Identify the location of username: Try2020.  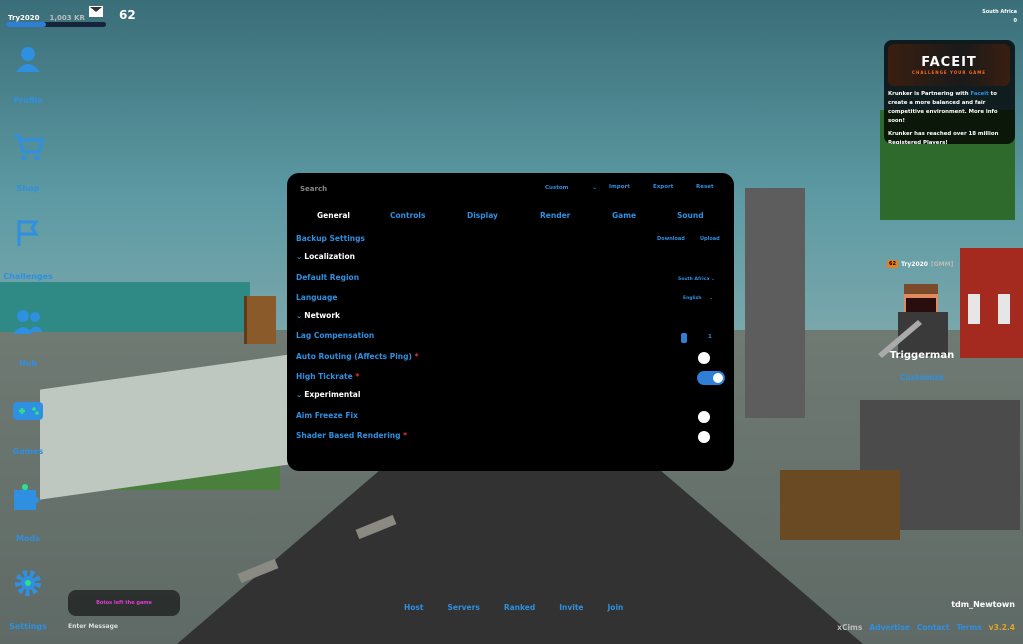
(24, 18).